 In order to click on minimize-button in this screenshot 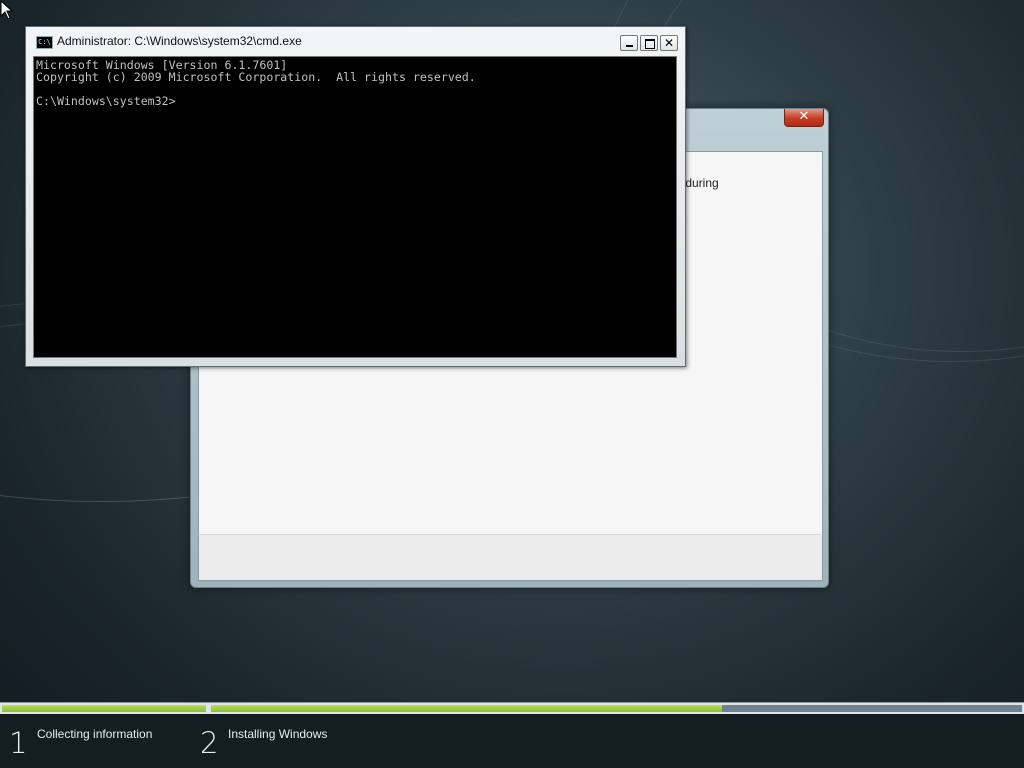, I will do `click(629, 43)`.